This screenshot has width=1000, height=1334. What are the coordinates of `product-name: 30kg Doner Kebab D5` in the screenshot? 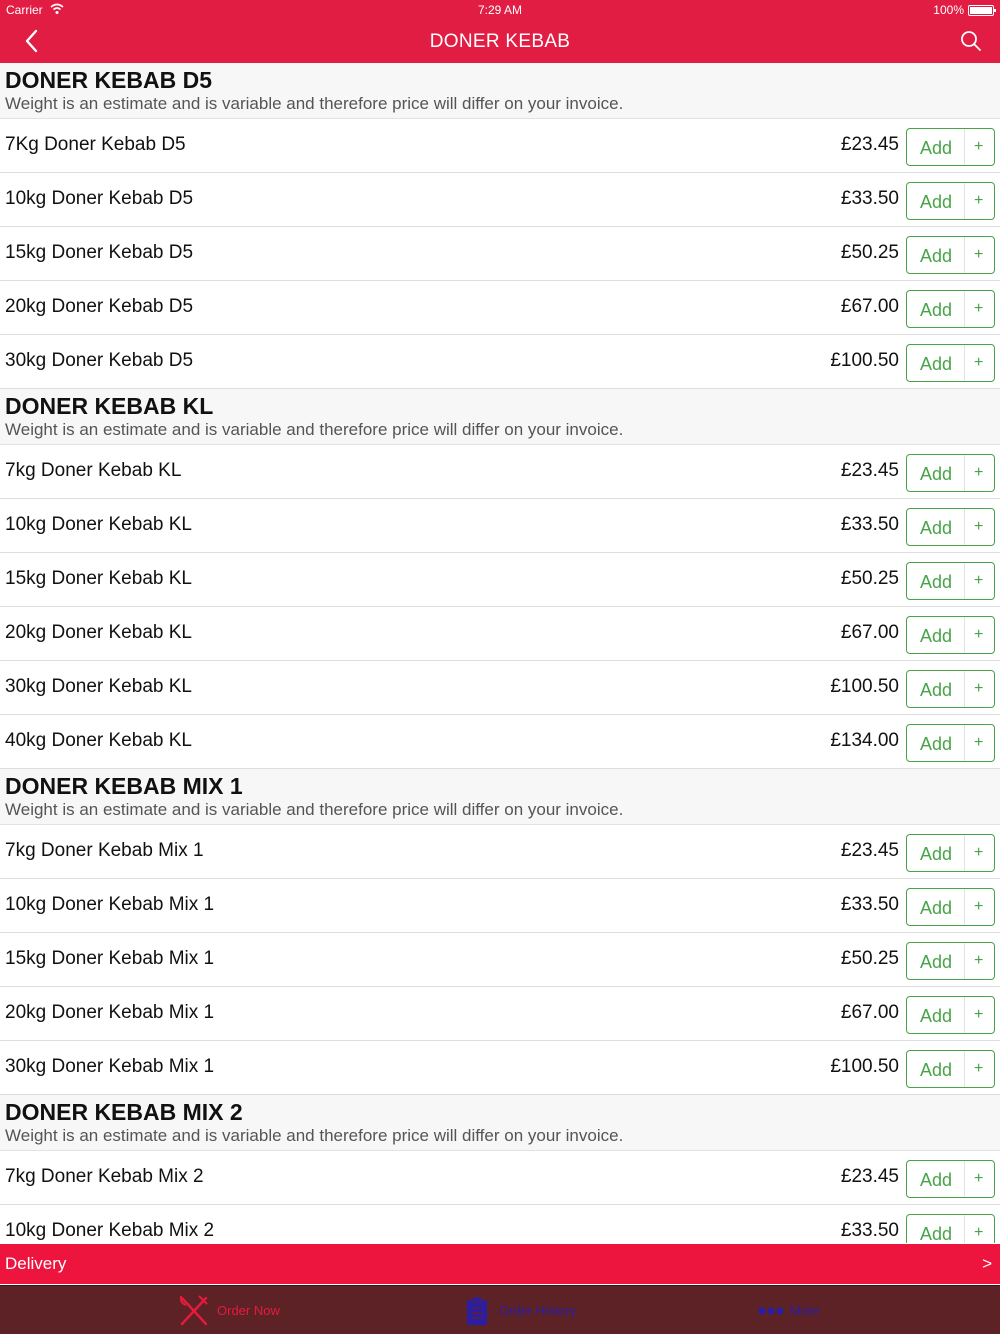 It's located at (99, 360).